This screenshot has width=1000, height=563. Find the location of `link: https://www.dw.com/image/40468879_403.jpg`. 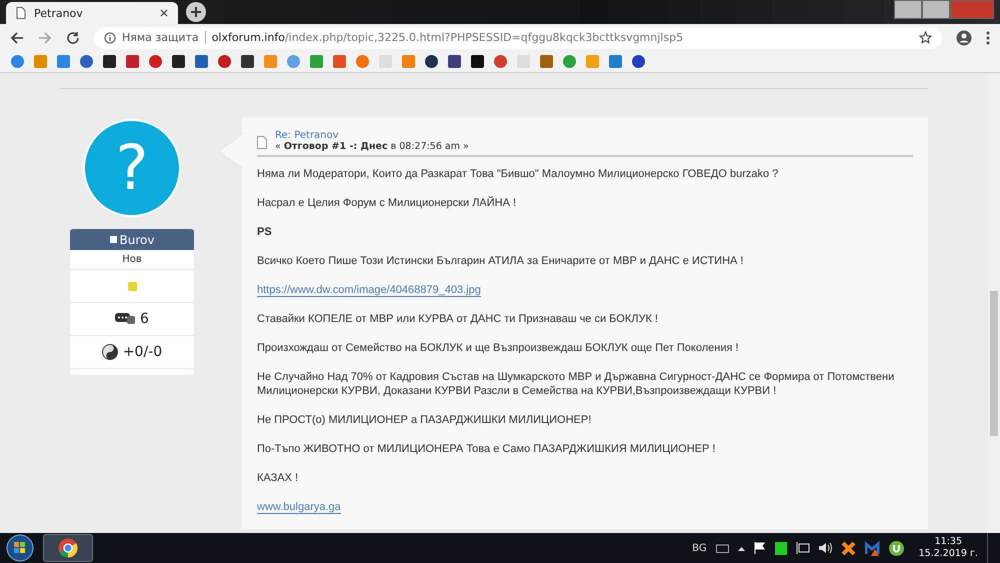

link: https://www.dw.com/image/40468879_403.jpg is located at coordinates (369, 290).